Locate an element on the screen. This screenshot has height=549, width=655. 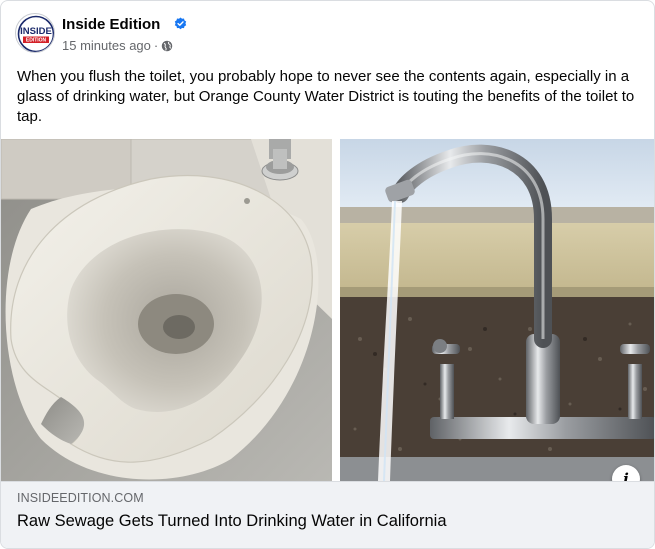
verified-badge-icon is located at coordinates (180, 23).